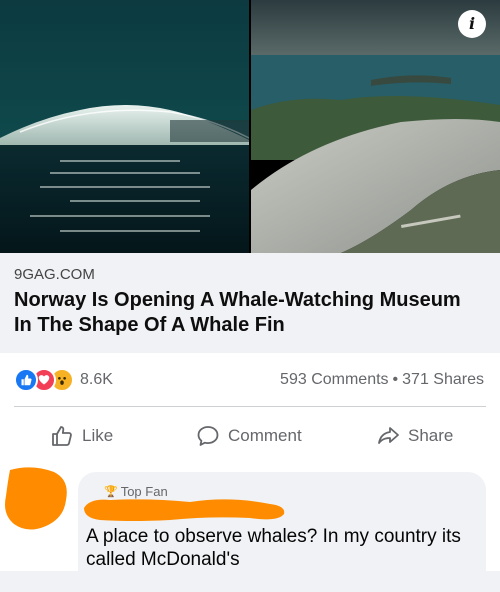 The height and width of the screenshot is (592, 500). I want to click on link-domain: 9GAG.COM, so click(54, 274).